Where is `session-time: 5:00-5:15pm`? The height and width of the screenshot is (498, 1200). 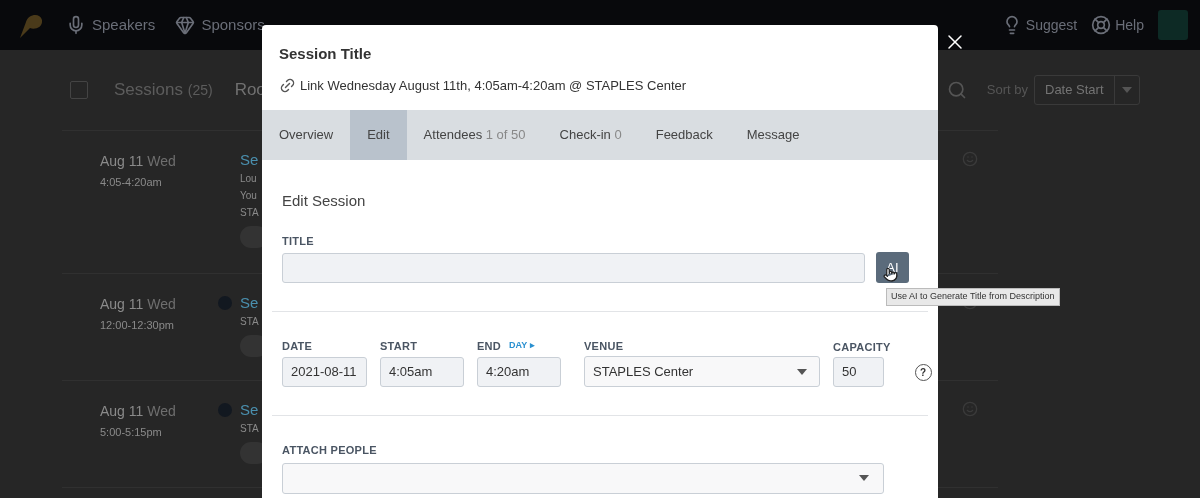 session-time: 5:00-5:15pm is located at coordinates (131, 432).